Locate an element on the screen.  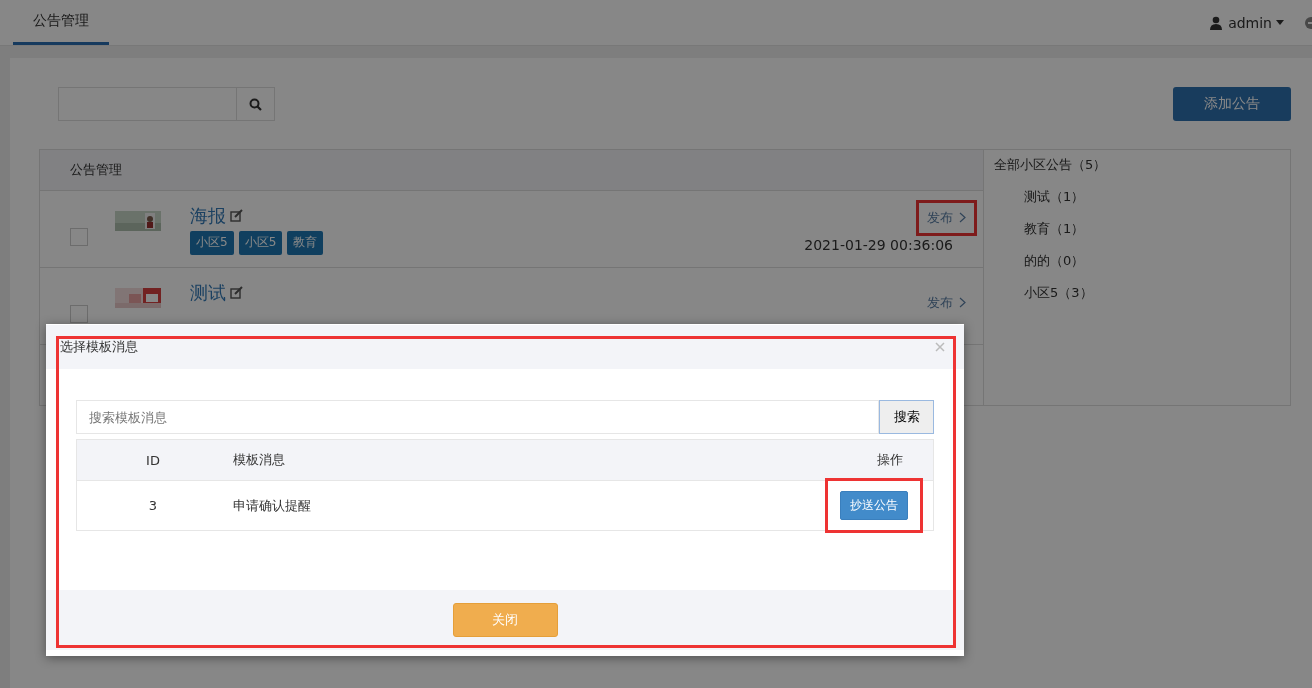
category-item: 测试（1） is located at coordinates (1137, 197).